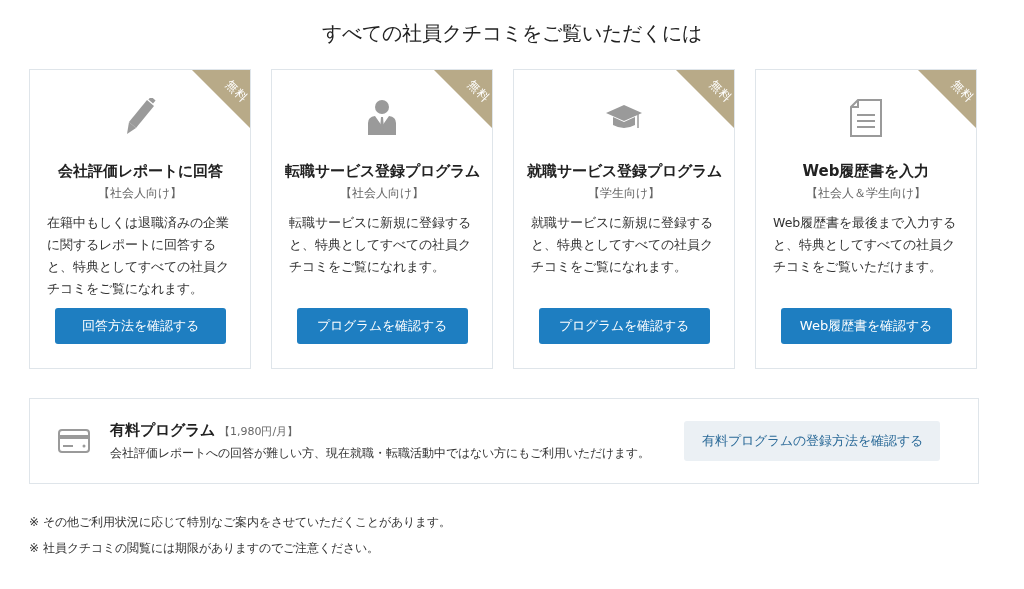  I want to click on card-title: 会社評価レポートに回答, so click(140, 171).